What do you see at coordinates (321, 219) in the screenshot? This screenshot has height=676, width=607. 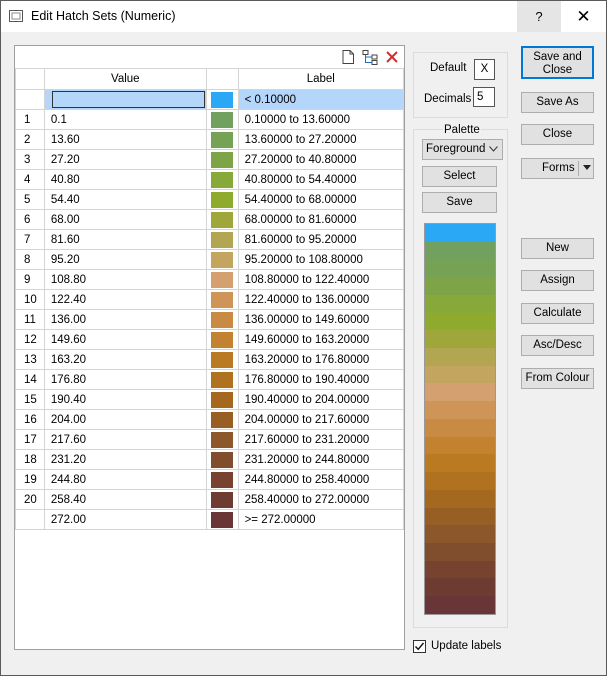 I see `label-cell: 68.00000 to 81.60000` at bounding box center [321, 219].